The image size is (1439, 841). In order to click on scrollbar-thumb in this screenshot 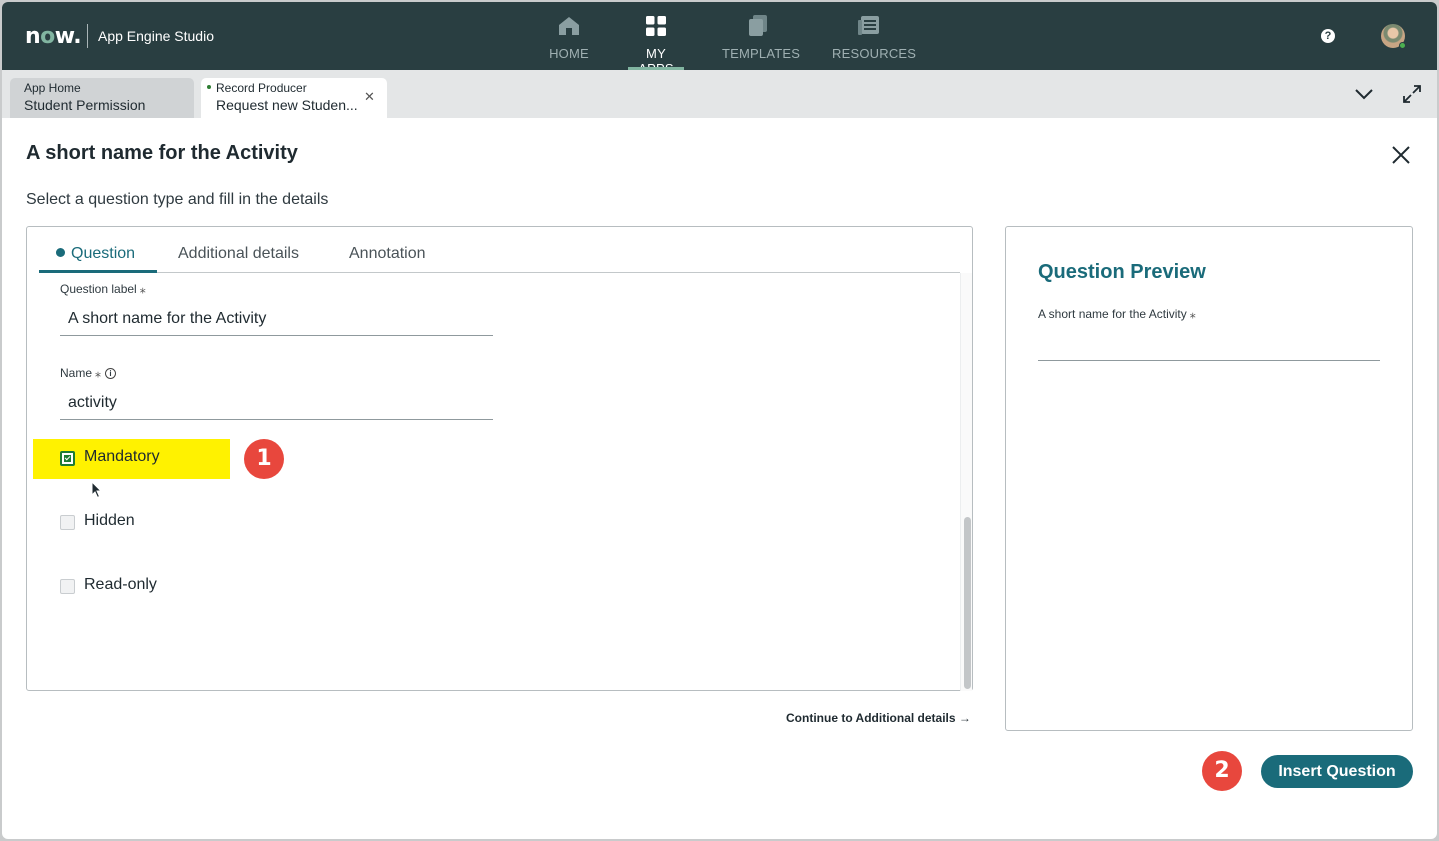, I will do `click(967, 603)`.